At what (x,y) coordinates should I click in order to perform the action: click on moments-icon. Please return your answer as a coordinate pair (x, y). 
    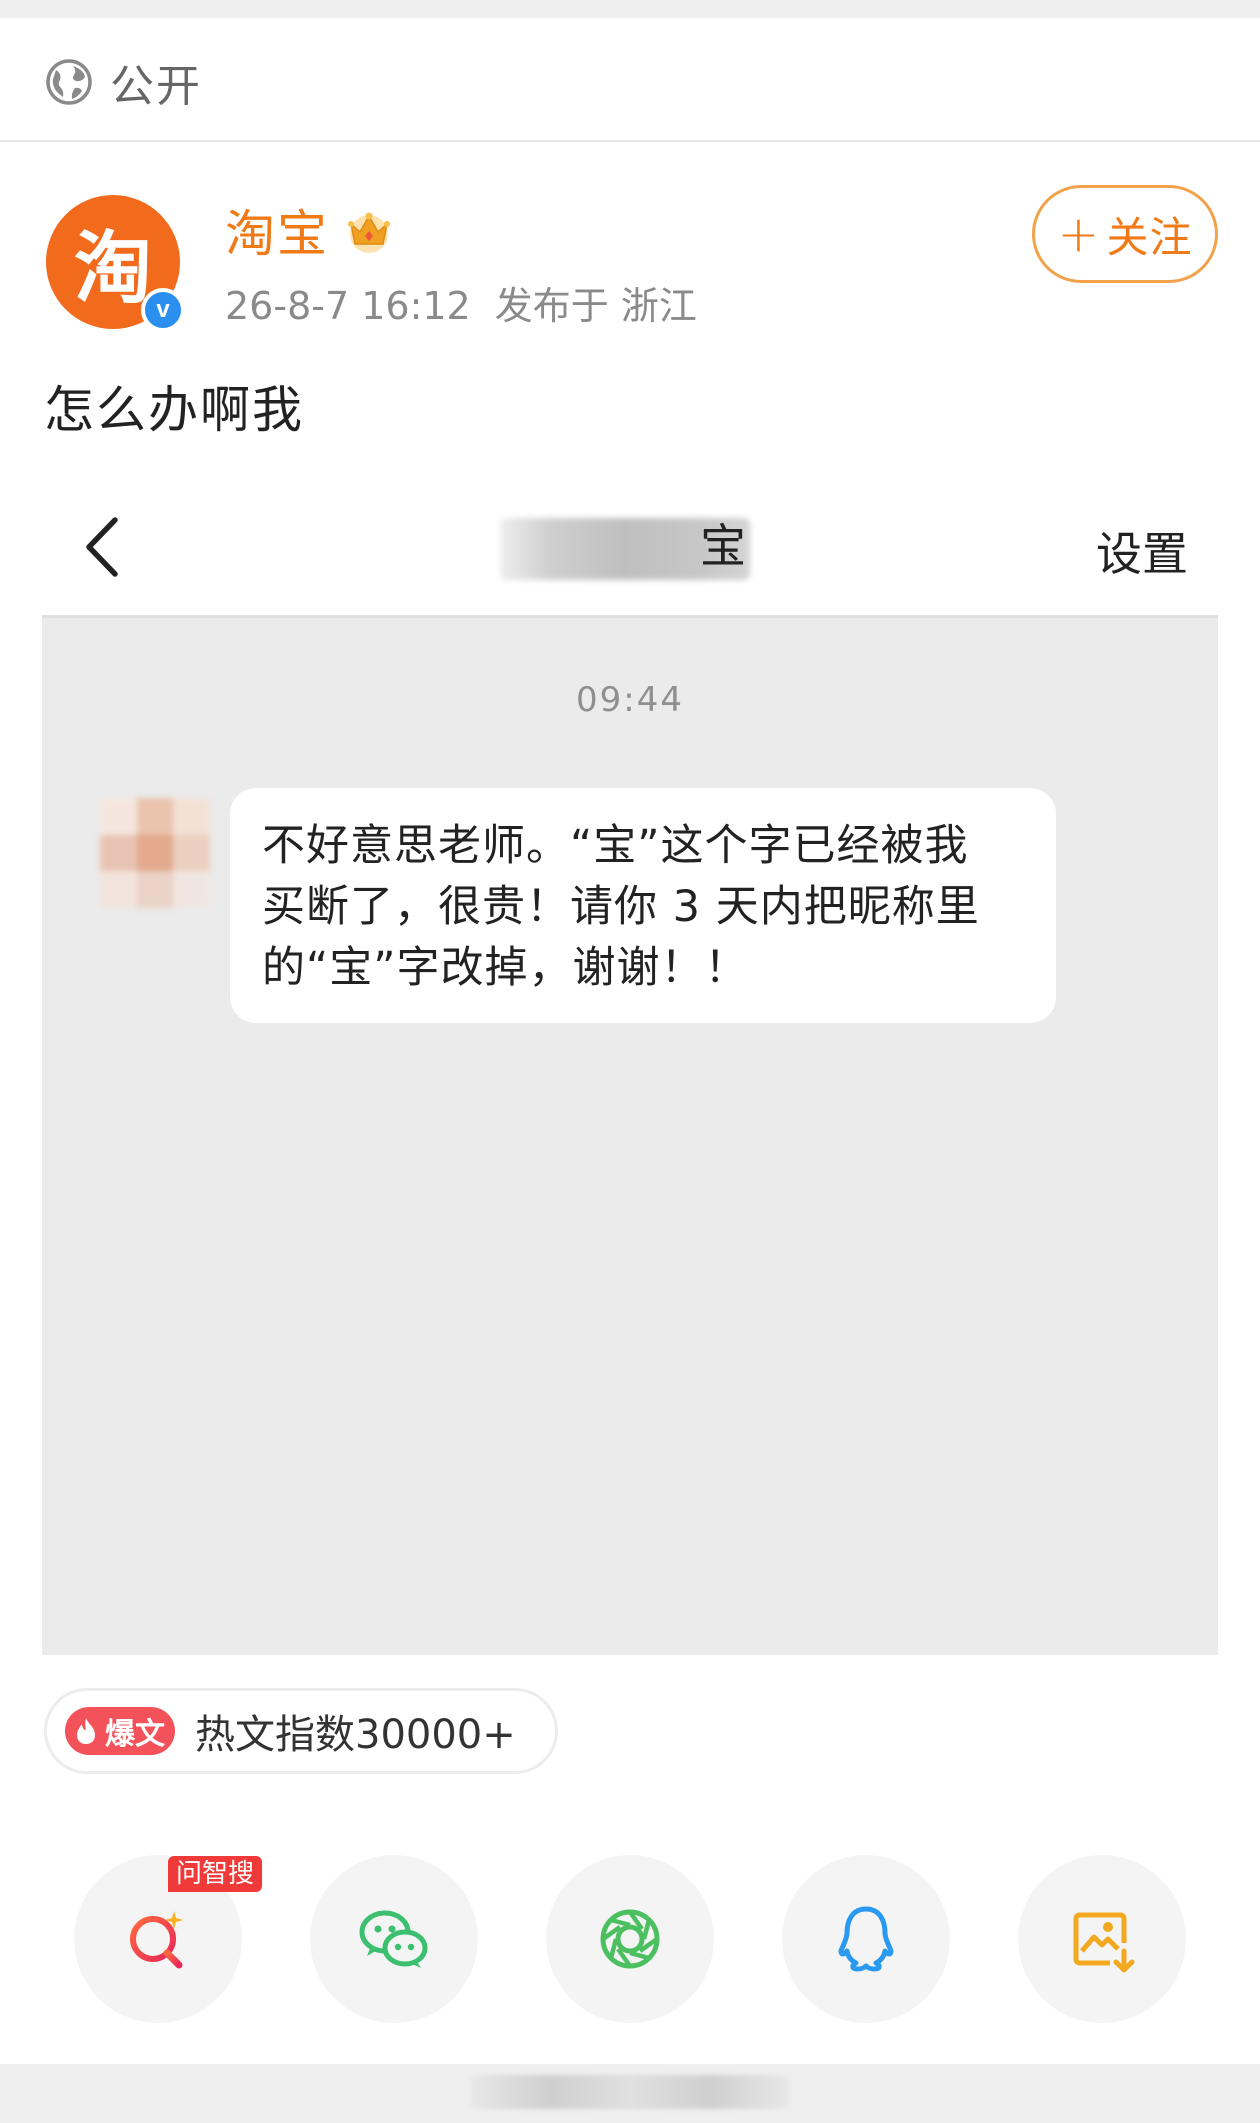
    Looking at the image, I should click on (630, 1939).